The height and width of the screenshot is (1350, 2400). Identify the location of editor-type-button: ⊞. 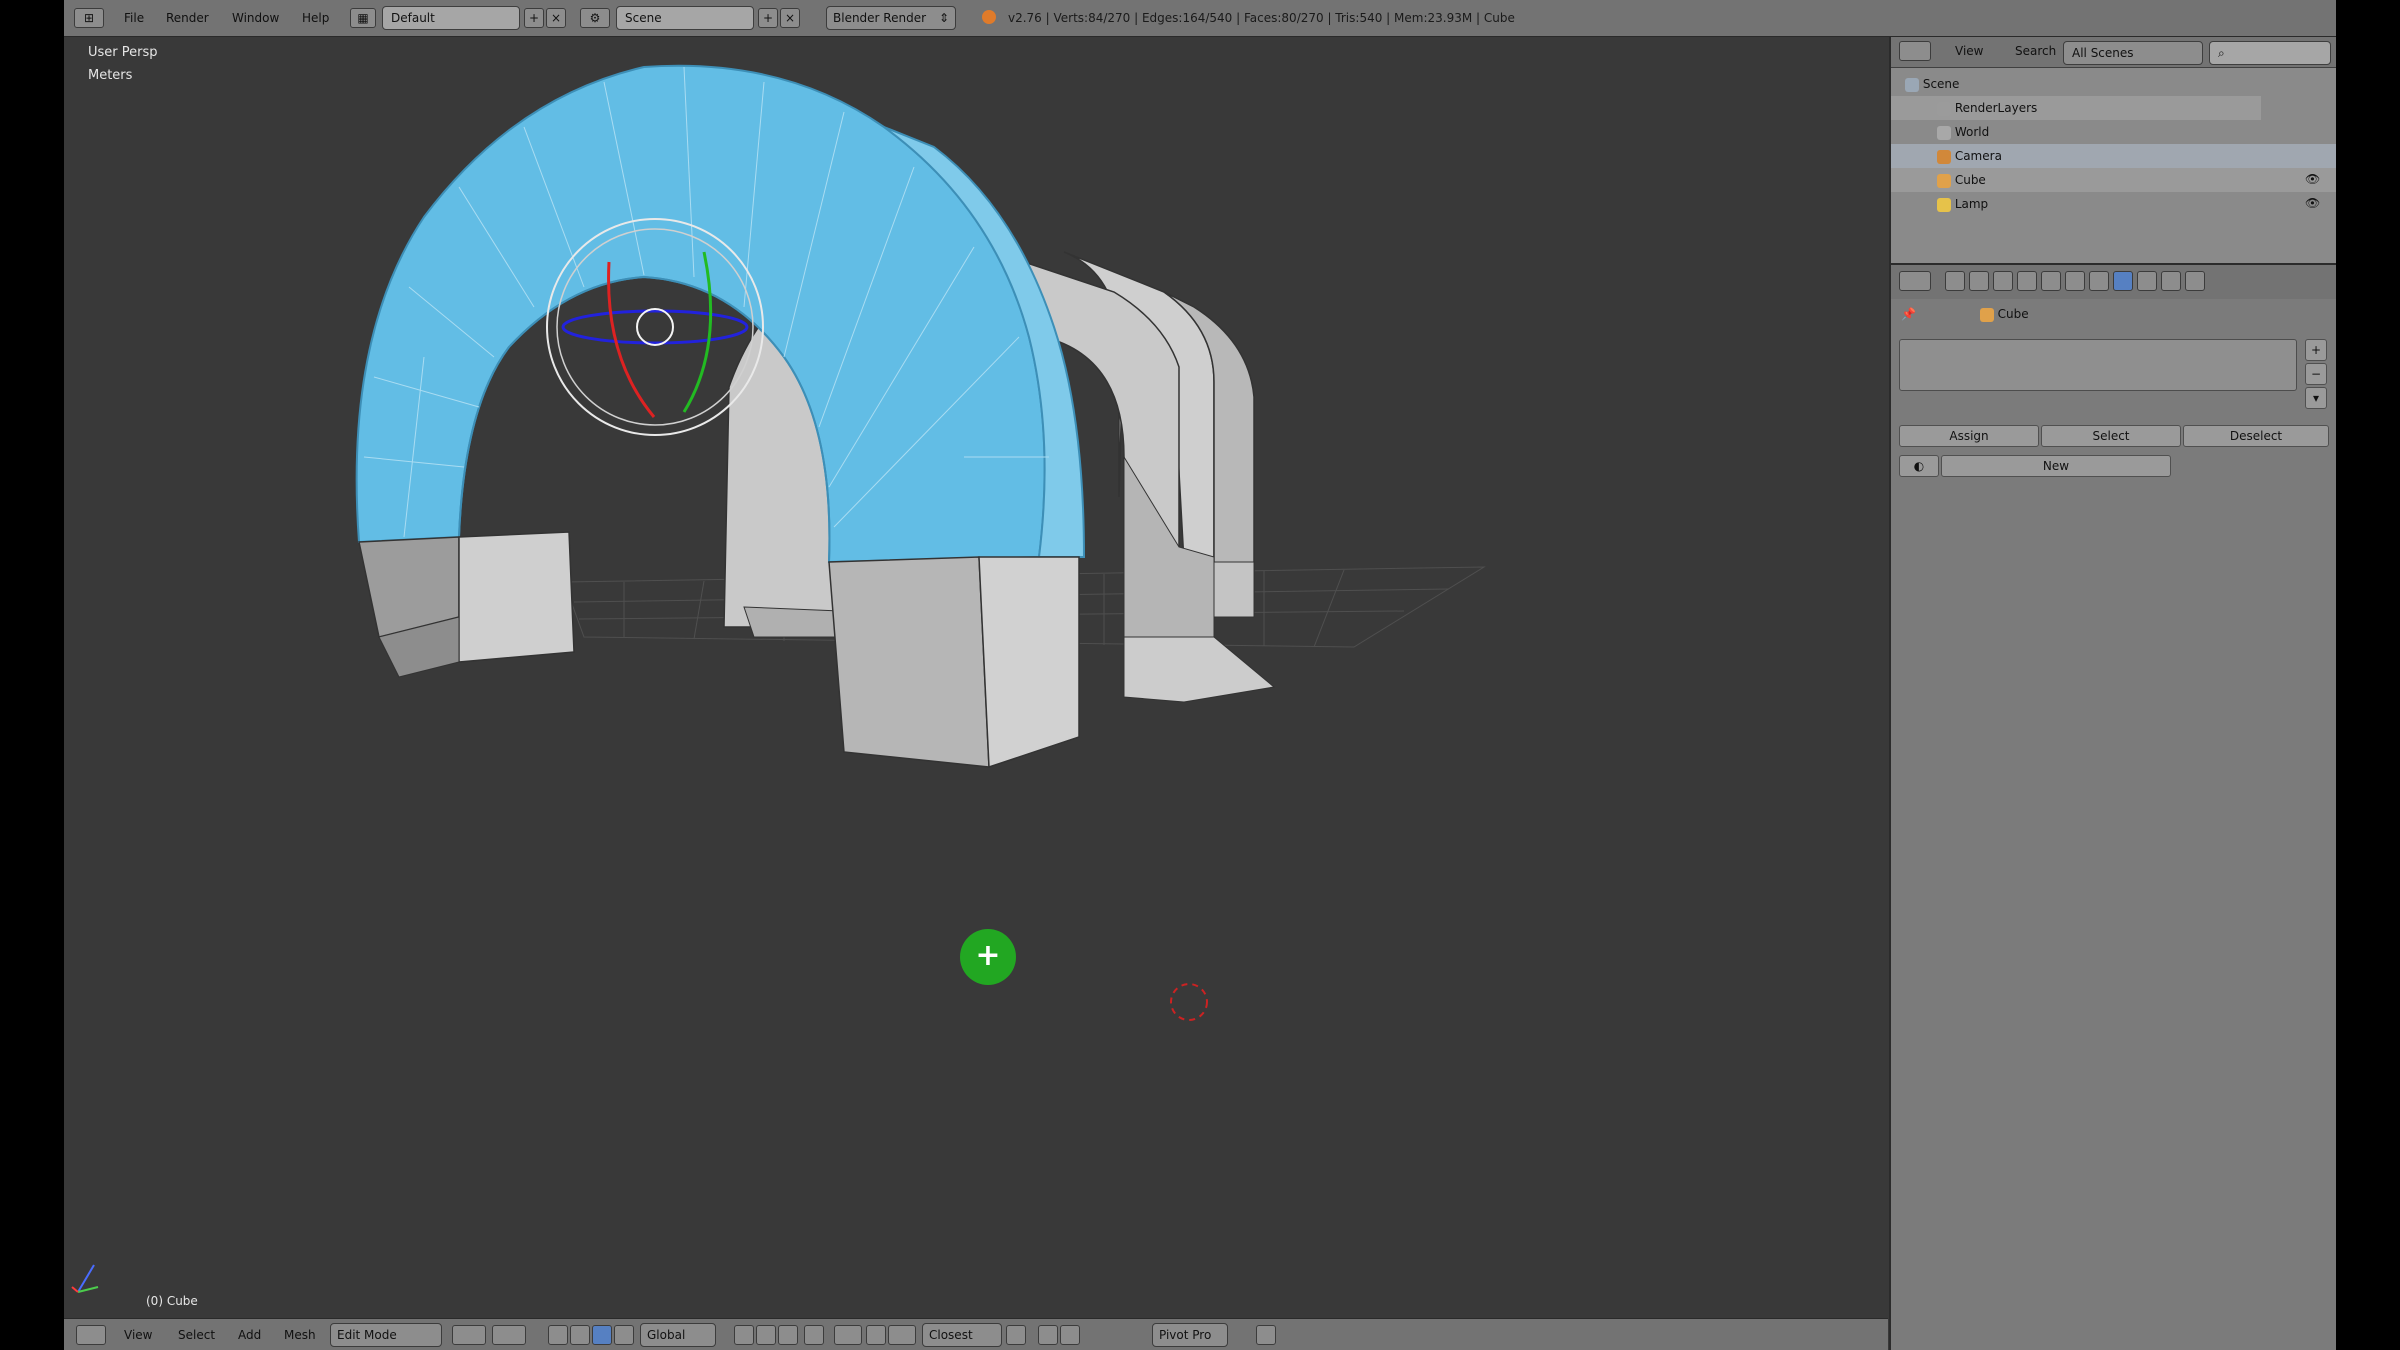
(89, 18).